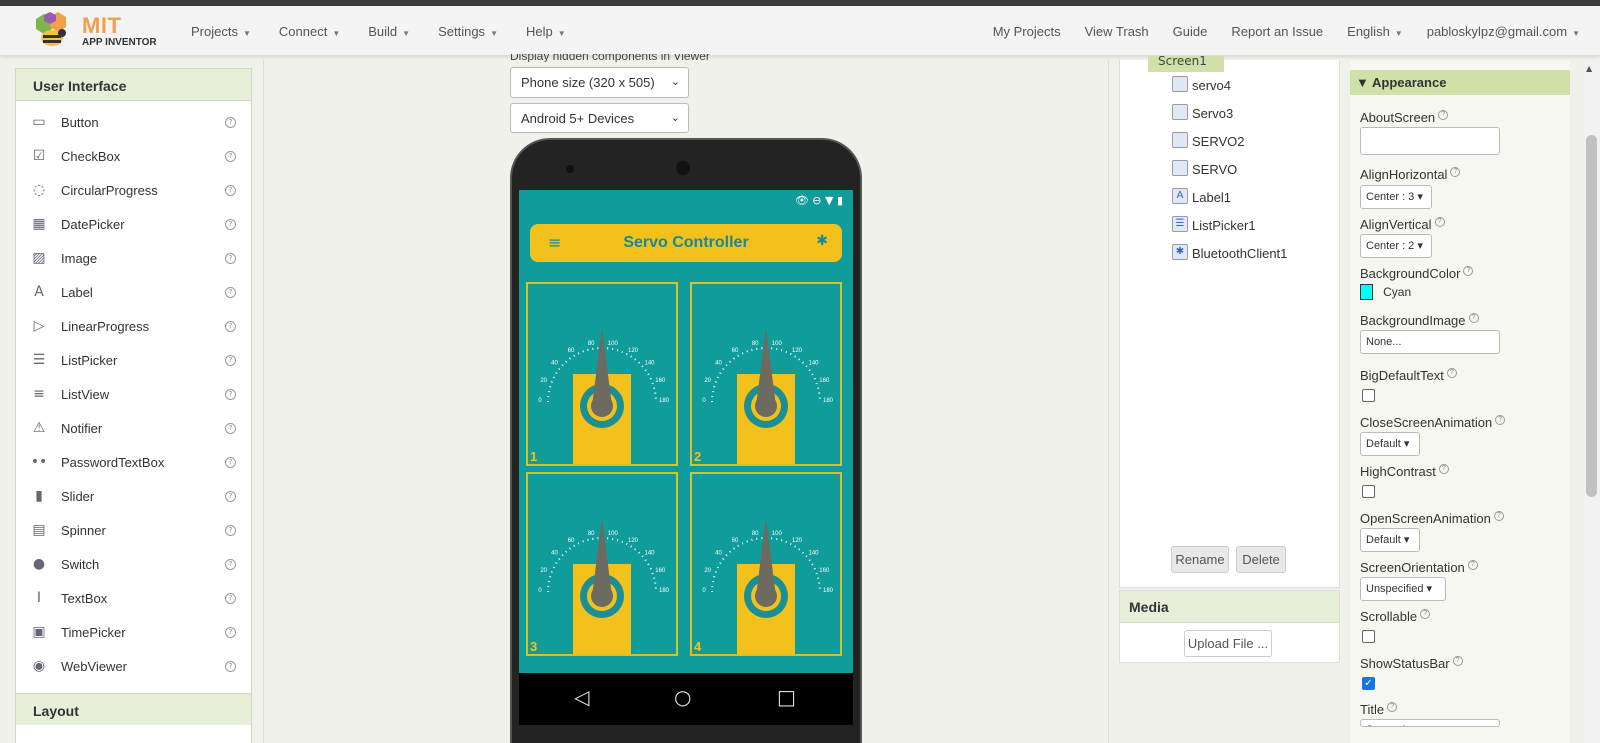 The height and width of the screenshot is (743, 1600). Describe the element at coordinates (389, 31) in the screenshot. I see `menu-build: Build ▼` at that location.